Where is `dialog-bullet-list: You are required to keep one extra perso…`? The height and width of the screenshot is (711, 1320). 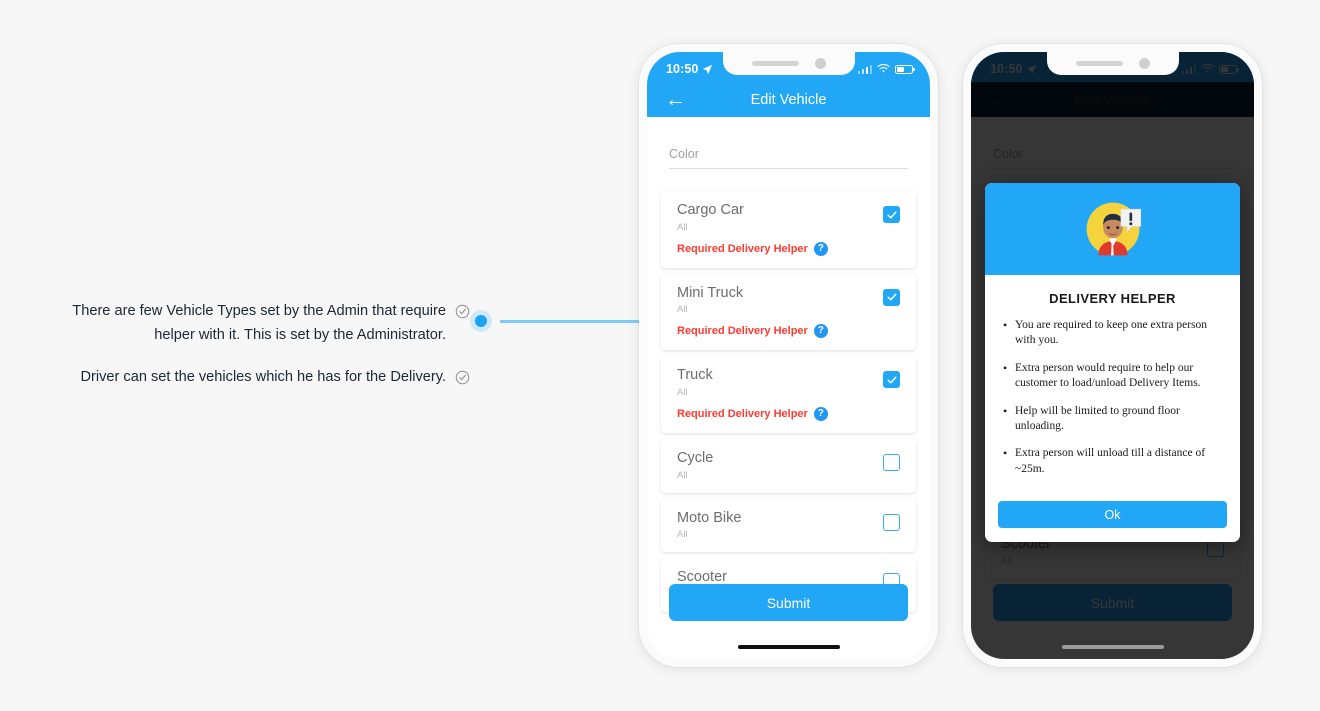
dialog-bullet-list: You are required to keep one extra perso… is located at coordinates (1113, 397).